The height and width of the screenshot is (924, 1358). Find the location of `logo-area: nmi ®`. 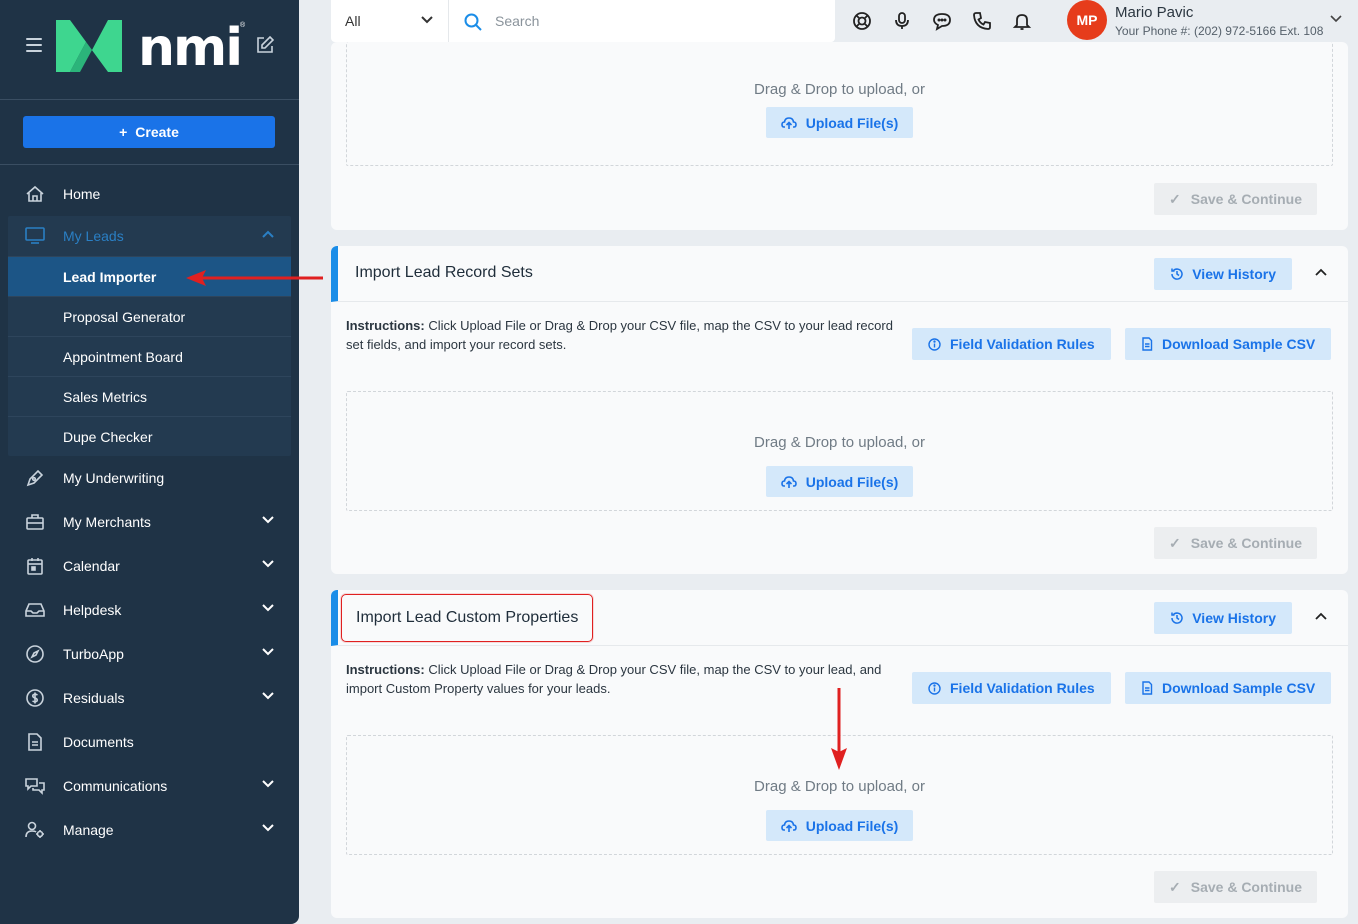

logo-area: nmi ® is located at coordinates (149, 50).